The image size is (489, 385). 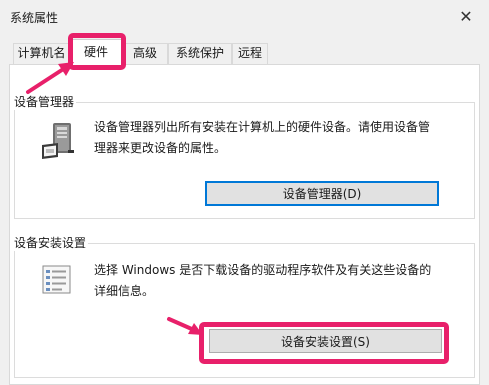 I want to click on device-installation-description-line2: 详细信息。, so click(x=124, y=291).